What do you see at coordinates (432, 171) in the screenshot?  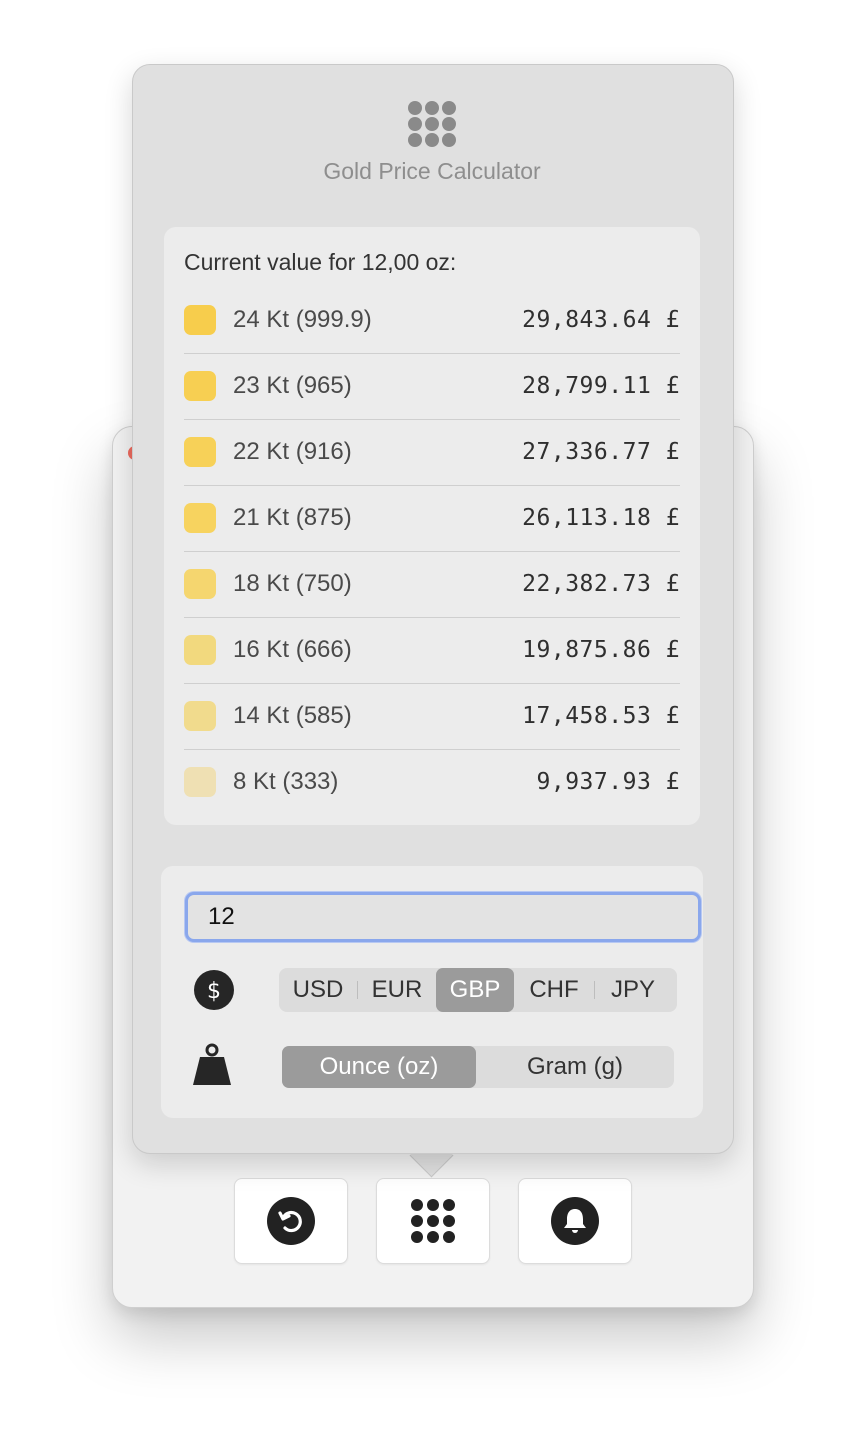 I see `app-title: Gold Price Calculator` at bounding box center [432, 171].